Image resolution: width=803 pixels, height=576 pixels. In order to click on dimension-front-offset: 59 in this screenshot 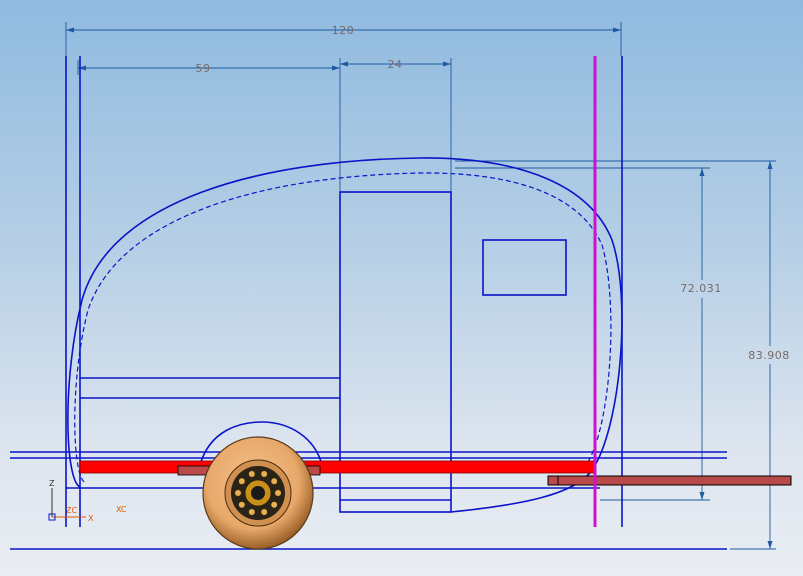, I will do `click(203, 68)`.